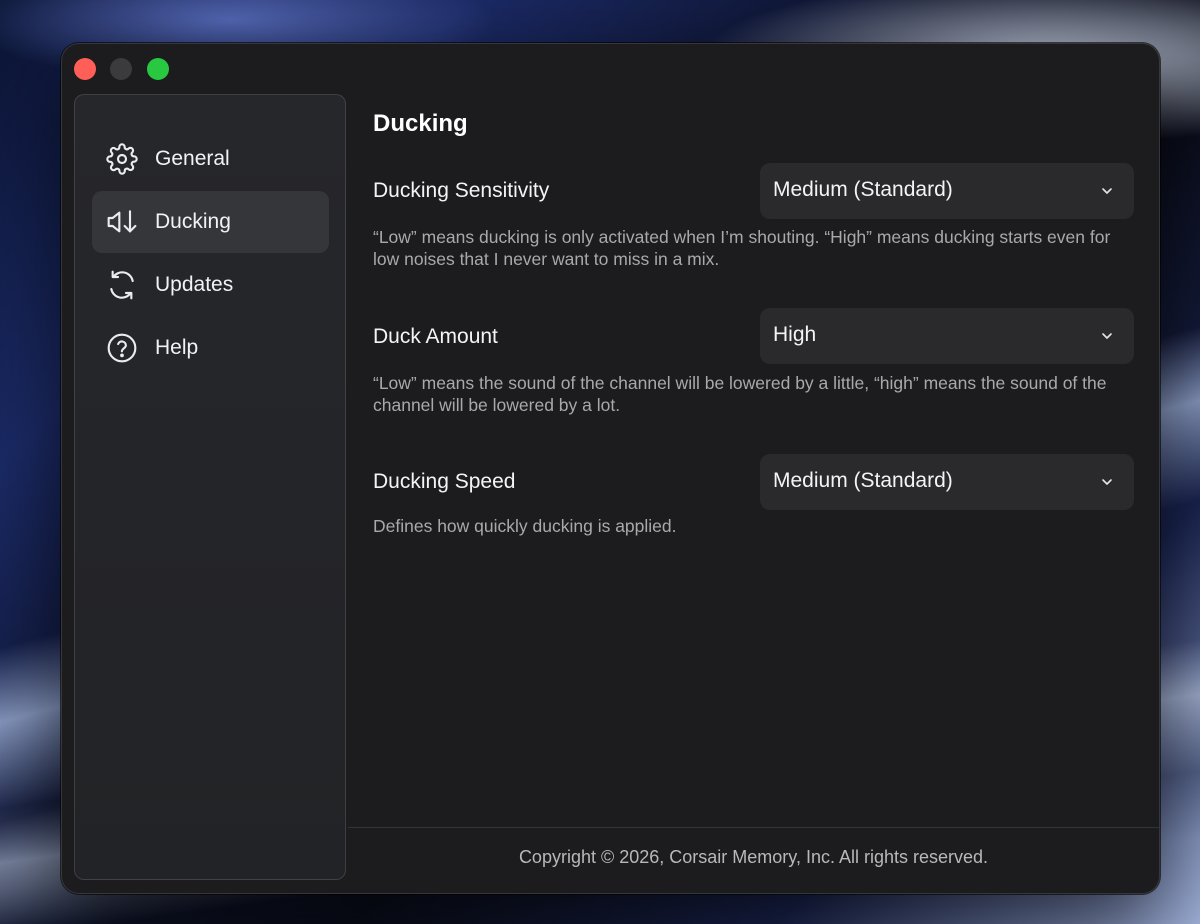  I want to click on duck-amount-select: High, so click(947, 336).